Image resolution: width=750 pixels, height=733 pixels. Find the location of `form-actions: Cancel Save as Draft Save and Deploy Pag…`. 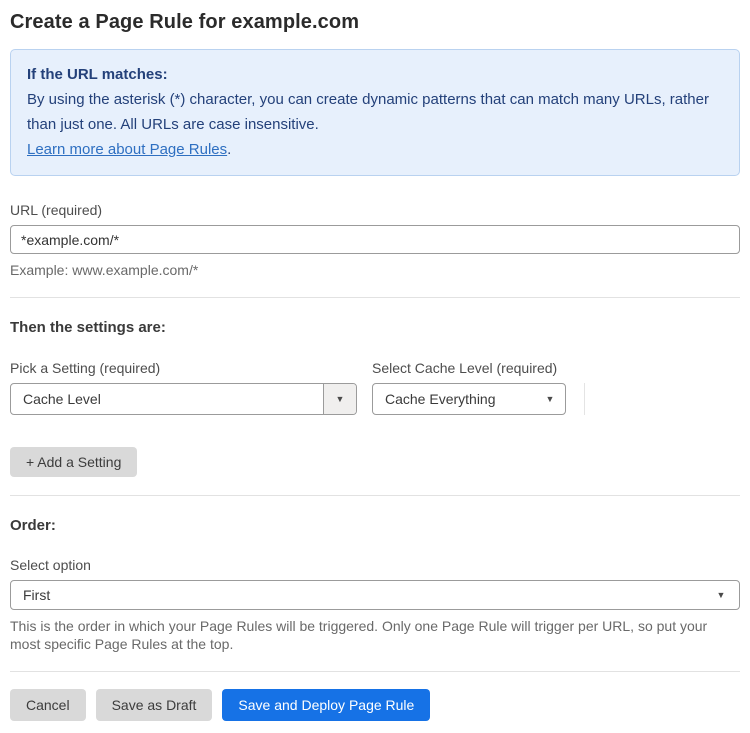

form-actions: Cancel Save as Draft Save and Deploy Pag… is located at coordinates (375, 705).